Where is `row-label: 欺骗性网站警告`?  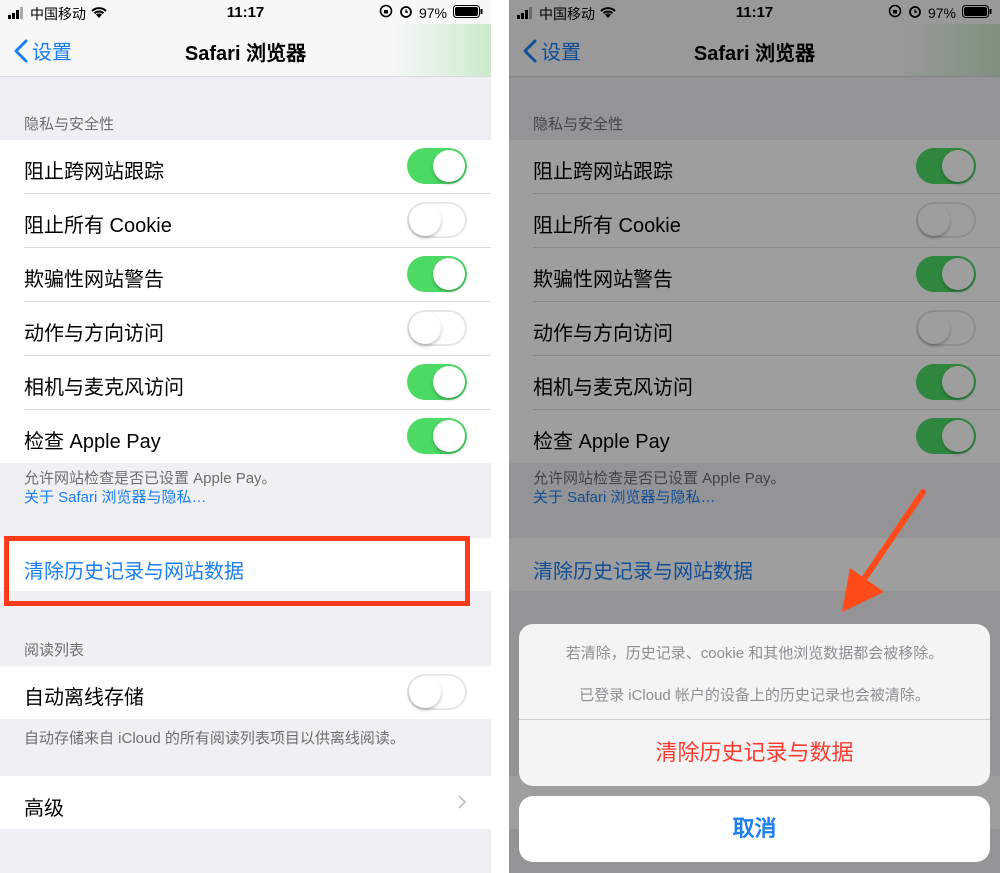 row-label: 欺骗性网站警告 is located at coordinates (94, 280).